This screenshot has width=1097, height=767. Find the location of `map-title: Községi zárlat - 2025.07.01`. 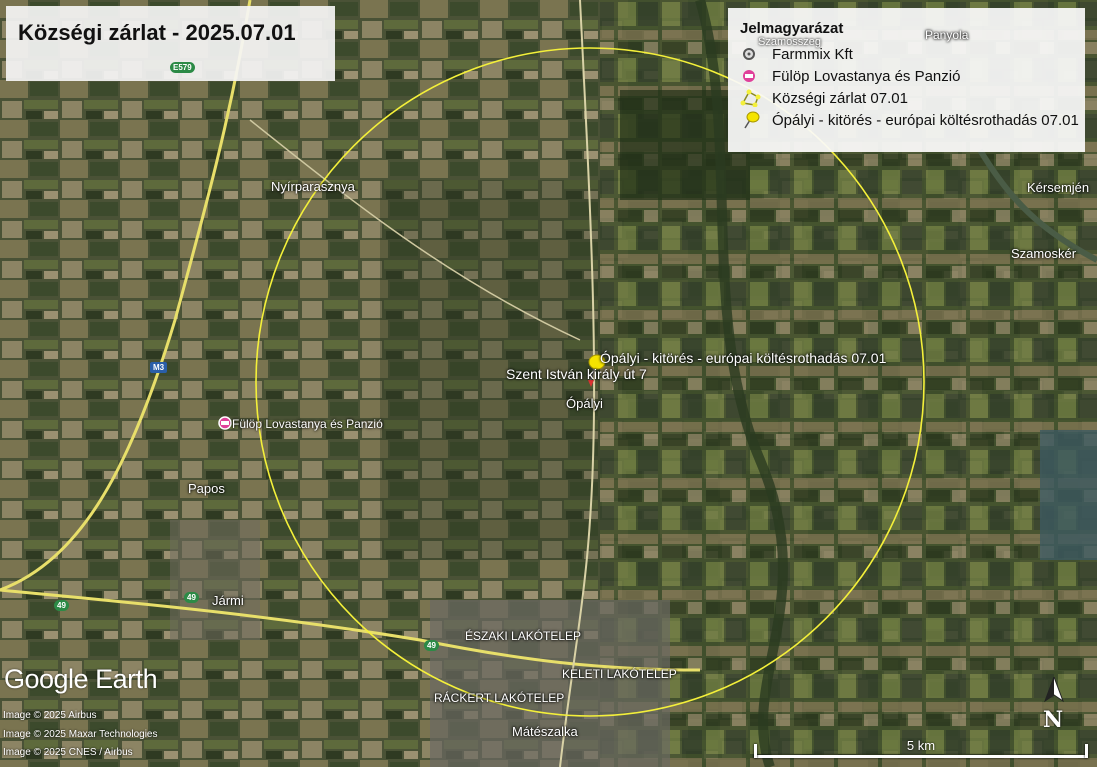

map-title: Községi zárlat - 2025.07.01 is located at coordinates (157, 32).